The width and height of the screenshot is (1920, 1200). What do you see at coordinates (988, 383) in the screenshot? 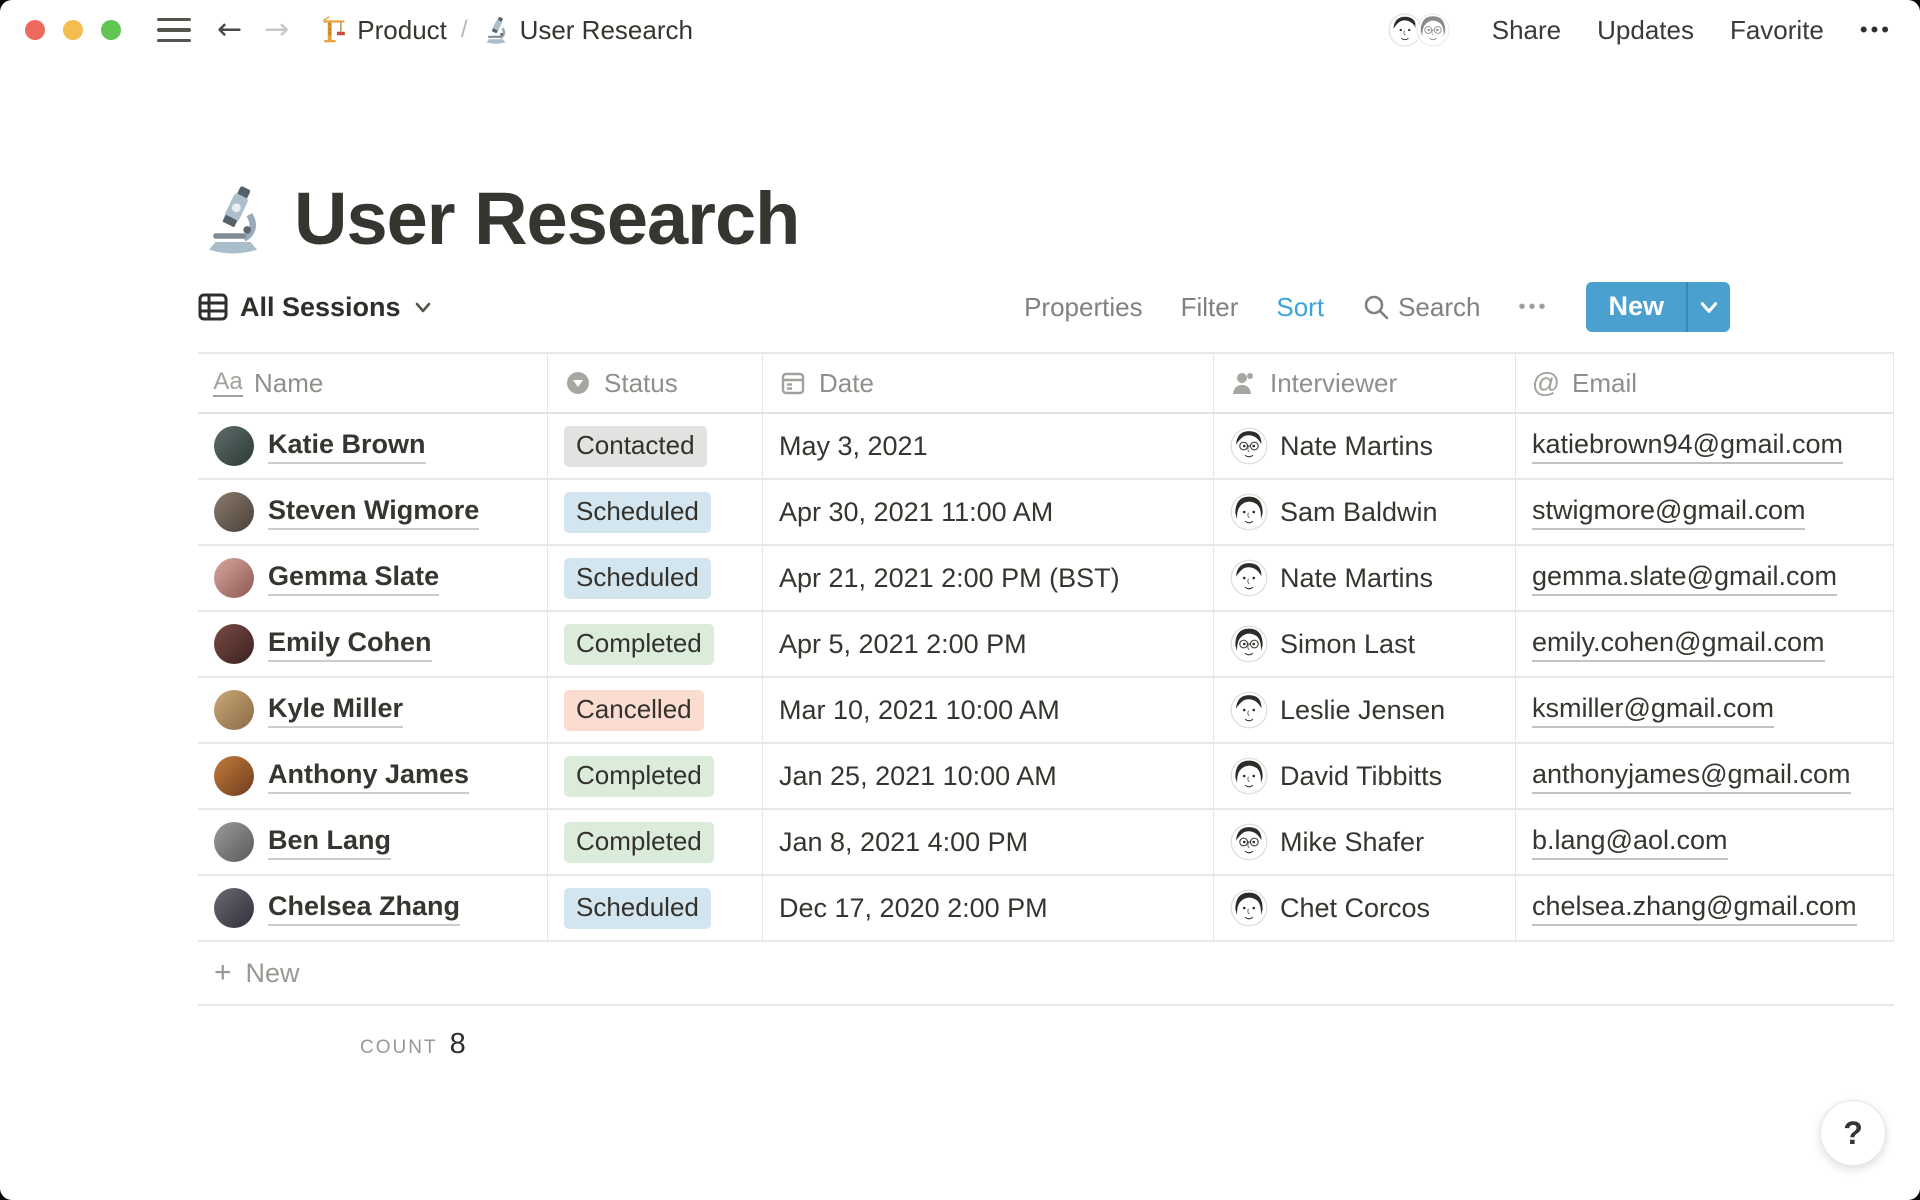
I see `column-header-date: Date` at bounding box center [988, 383].